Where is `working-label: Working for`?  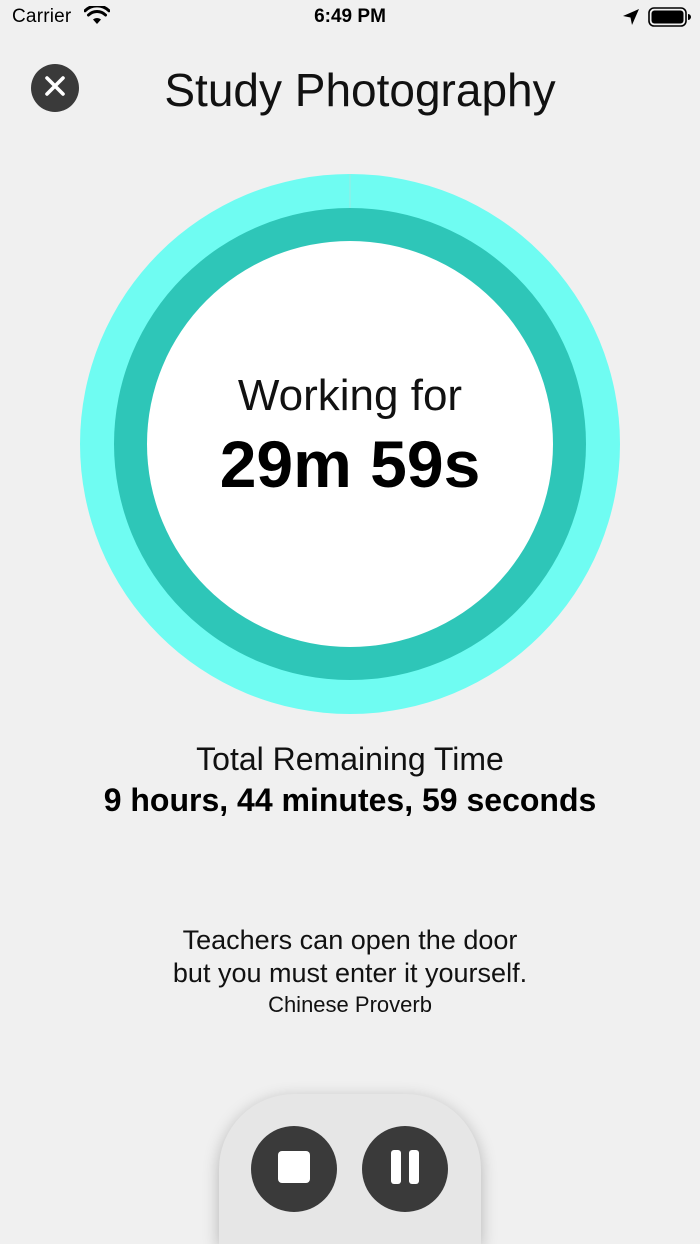
working-label: Working for is located at coordinates (350, 395).